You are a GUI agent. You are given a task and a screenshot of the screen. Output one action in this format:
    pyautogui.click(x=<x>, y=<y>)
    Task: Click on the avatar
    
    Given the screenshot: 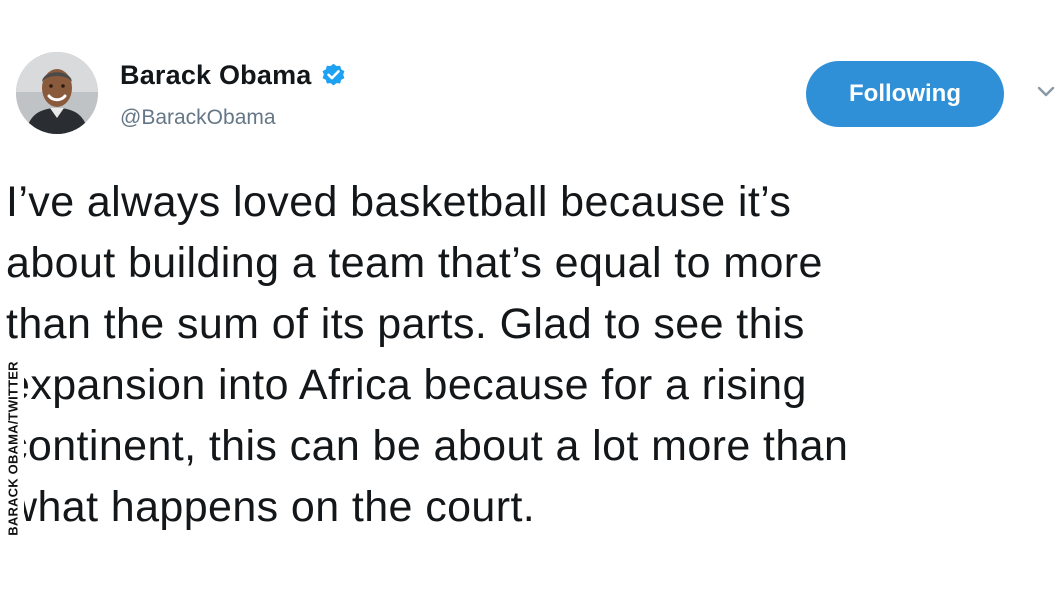 What is the action you would take?
    pyautogui.click(x=57, y=93)
    